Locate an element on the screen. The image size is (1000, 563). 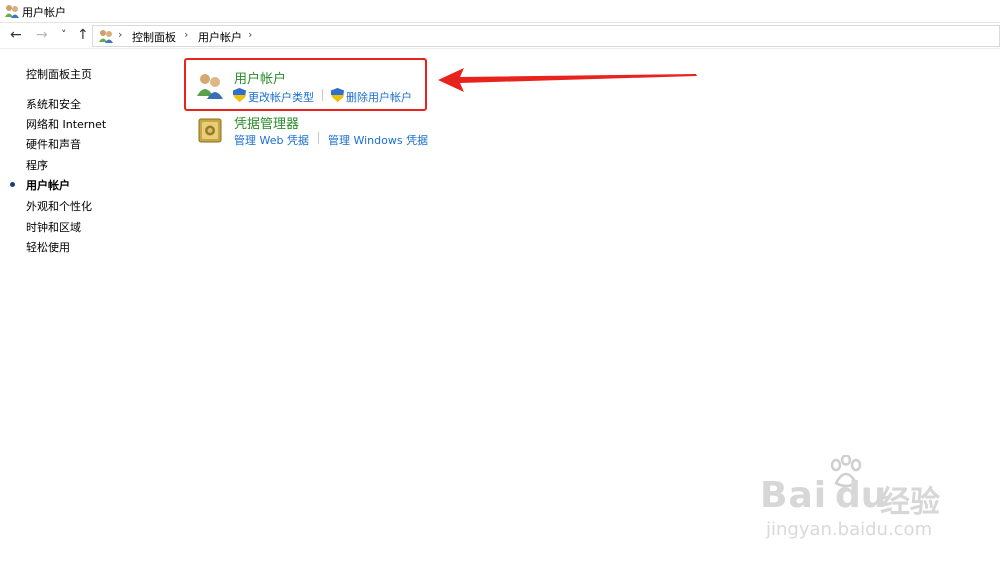
sidebar-item-home: 控制面板主页 is located at coordinates (59, 74).